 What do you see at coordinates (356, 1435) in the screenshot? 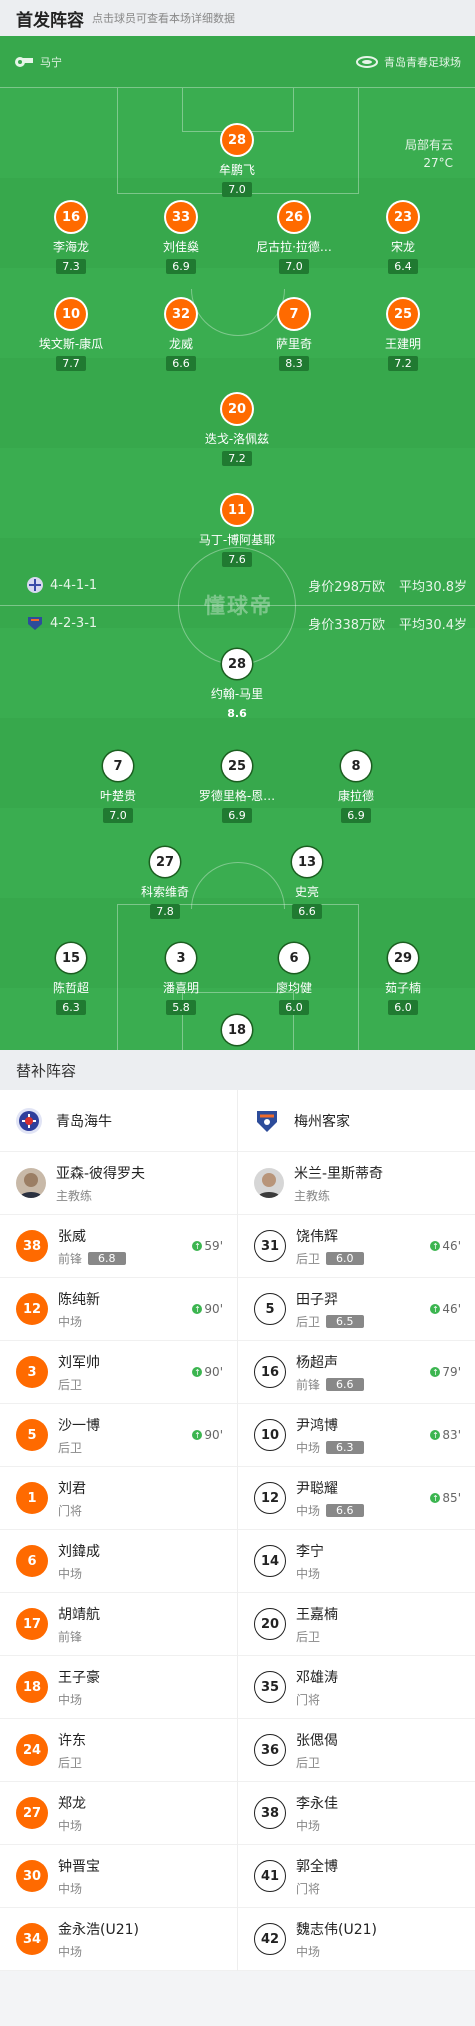
I see `bench-player-row: 10 尹鸿博 中场 6.3 ↑ 83'` at bounding box center [356, 1435].